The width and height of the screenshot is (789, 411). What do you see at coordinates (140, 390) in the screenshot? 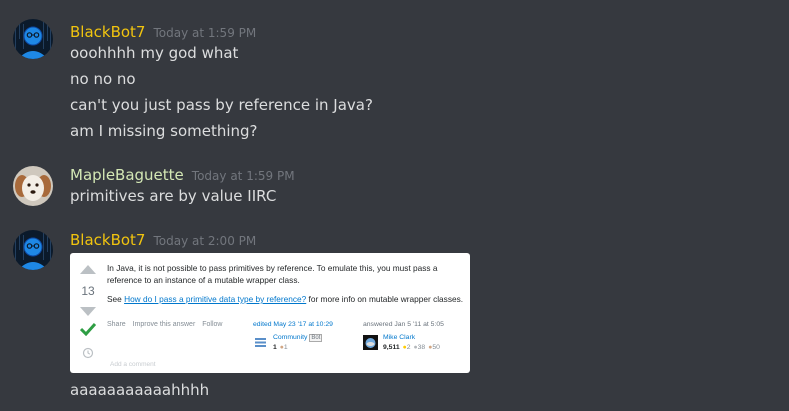
I see `message-text: aaaaaaaaaaahhhh` at bounding box center [140, 390].